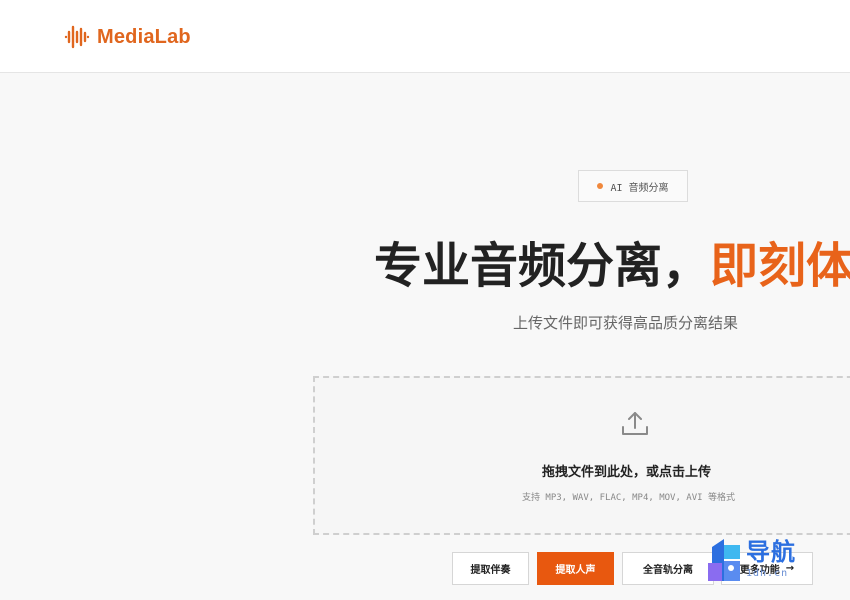 Image resolution: width=850 pixels, height=600 pixels. I want to click on badge-dot, so click(600, 186).